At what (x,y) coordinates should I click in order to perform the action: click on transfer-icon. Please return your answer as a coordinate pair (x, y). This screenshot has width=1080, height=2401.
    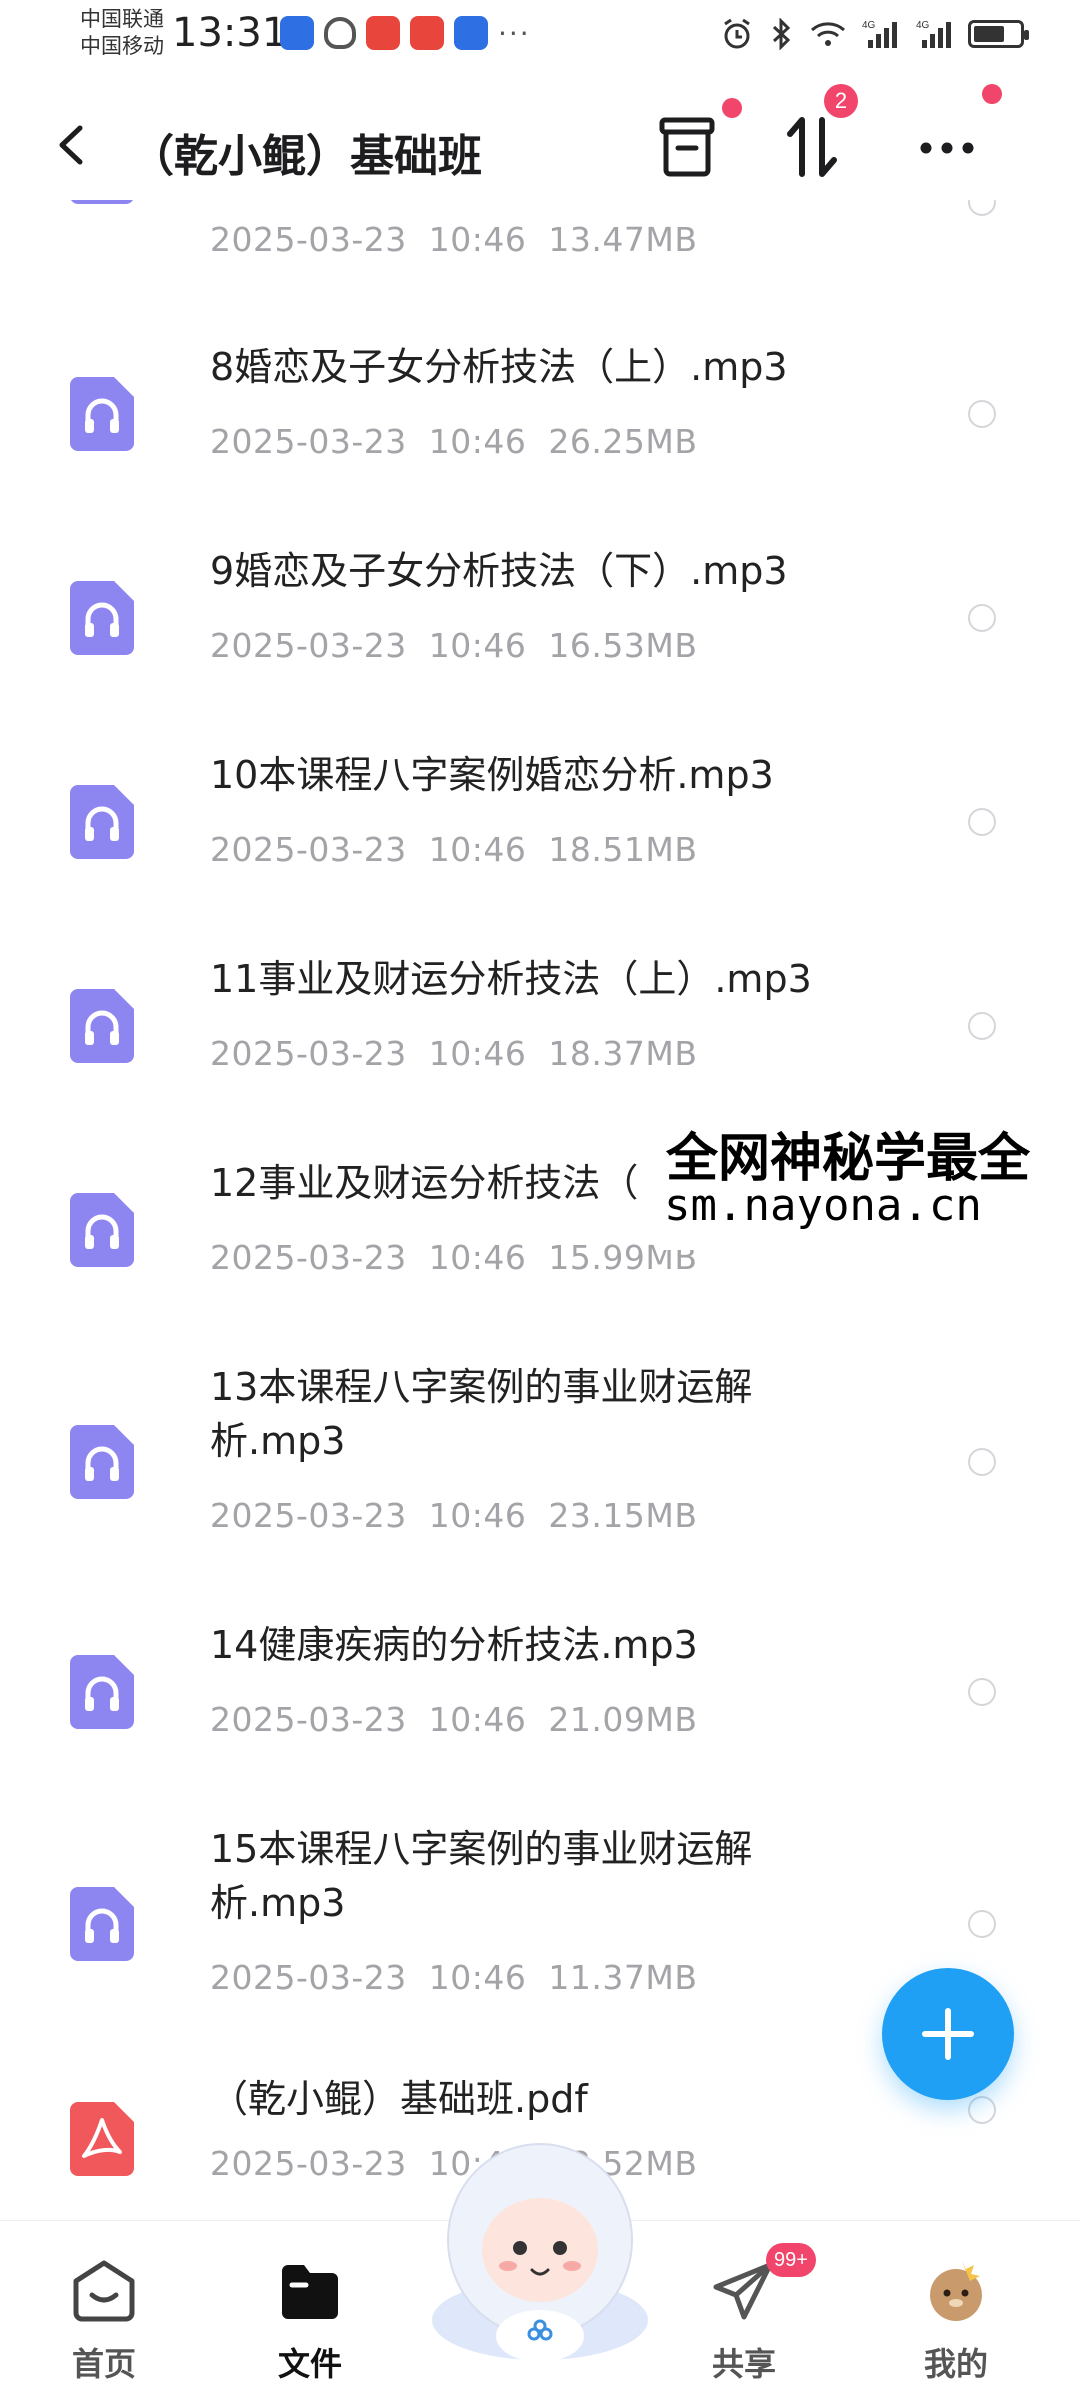
    Looking at the image, I should click on (813, 147).